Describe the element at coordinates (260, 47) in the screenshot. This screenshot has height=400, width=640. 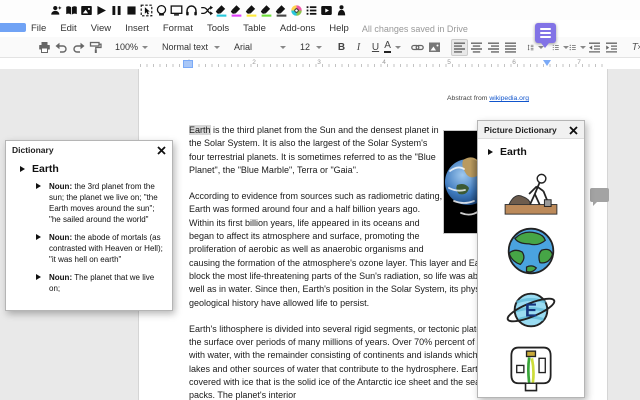
I see `font-family-select: Arial` at that location.